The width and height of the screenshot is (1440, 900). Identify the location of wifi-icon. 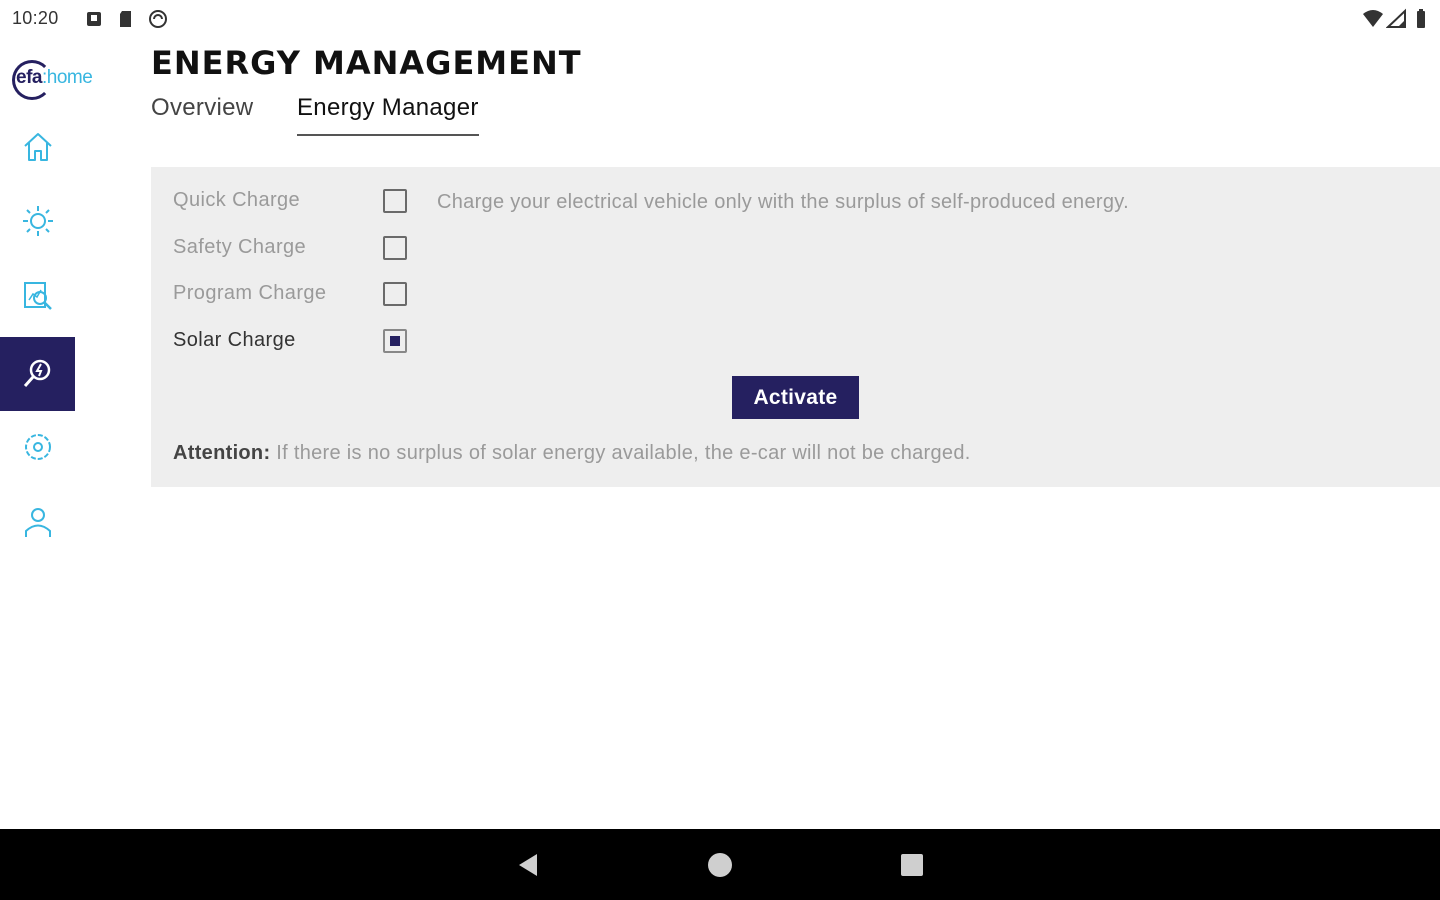
(1373, 18).